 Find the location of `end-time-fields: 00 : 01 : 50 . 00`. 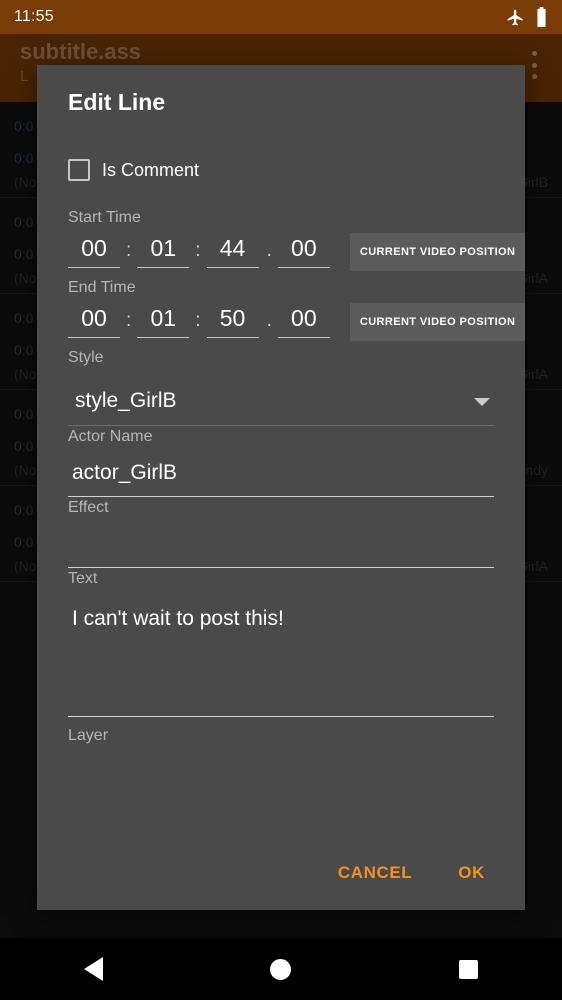

end-time-fields: 00 : 01 : 50 . 00 is located at coordinates (199, 319).